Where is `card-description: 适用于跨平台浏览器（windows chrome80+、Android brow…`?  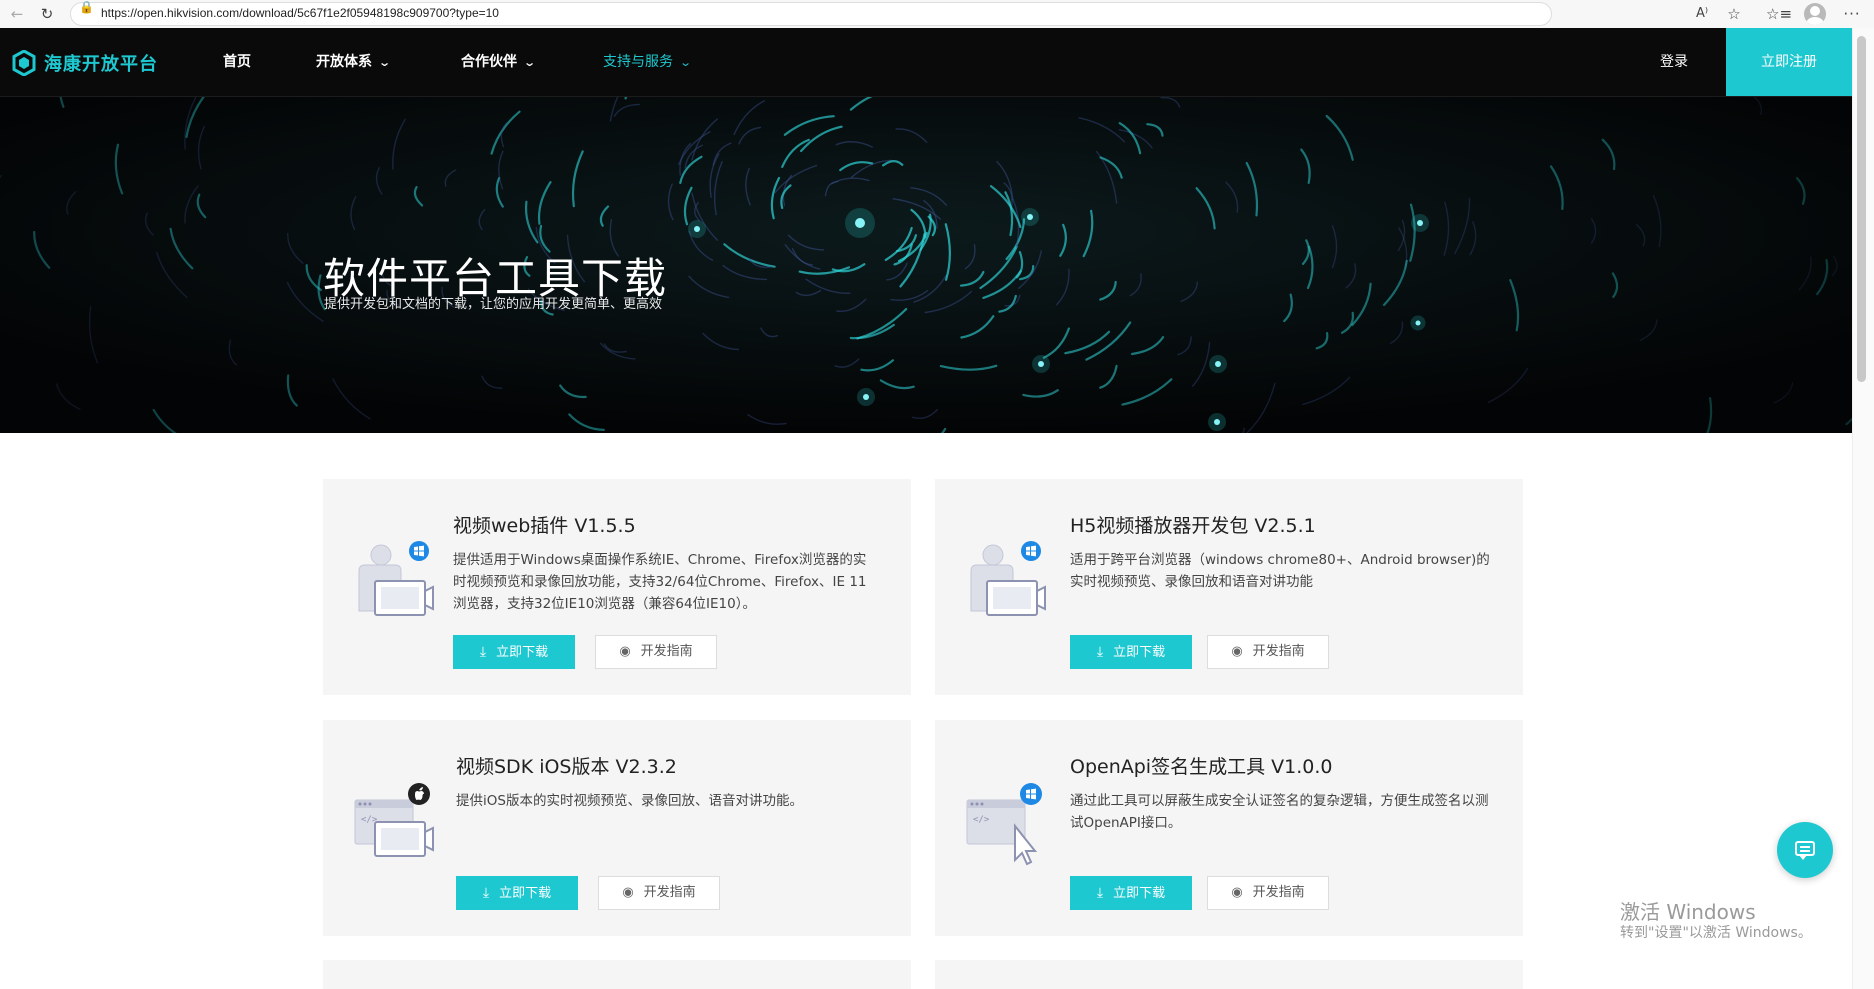
card-description: 适用于跨平台浏览器（windows chrome80+、Android brow… is located at coordinates (1280, 571).